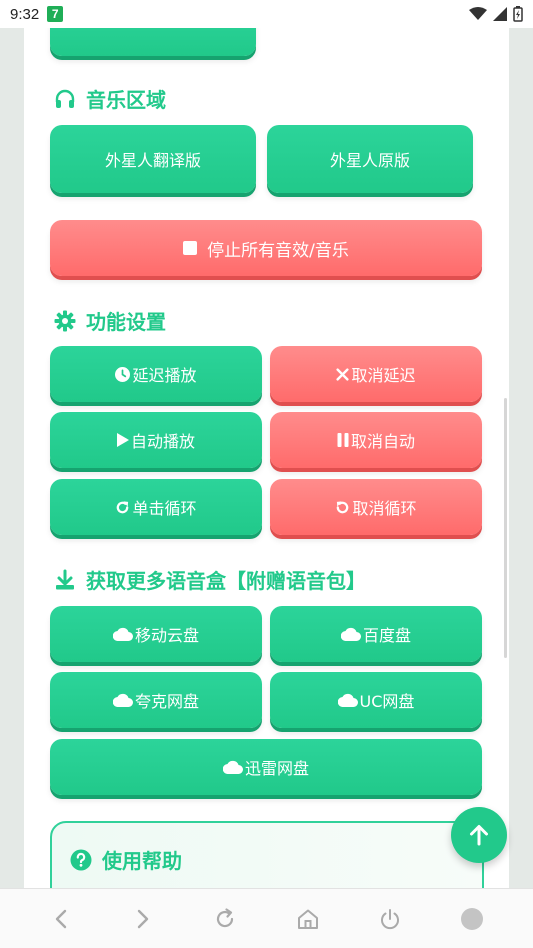 This screenshot has width=533, height=948. I want to click on section-settings-label: 功能设置, so click(126, 322).